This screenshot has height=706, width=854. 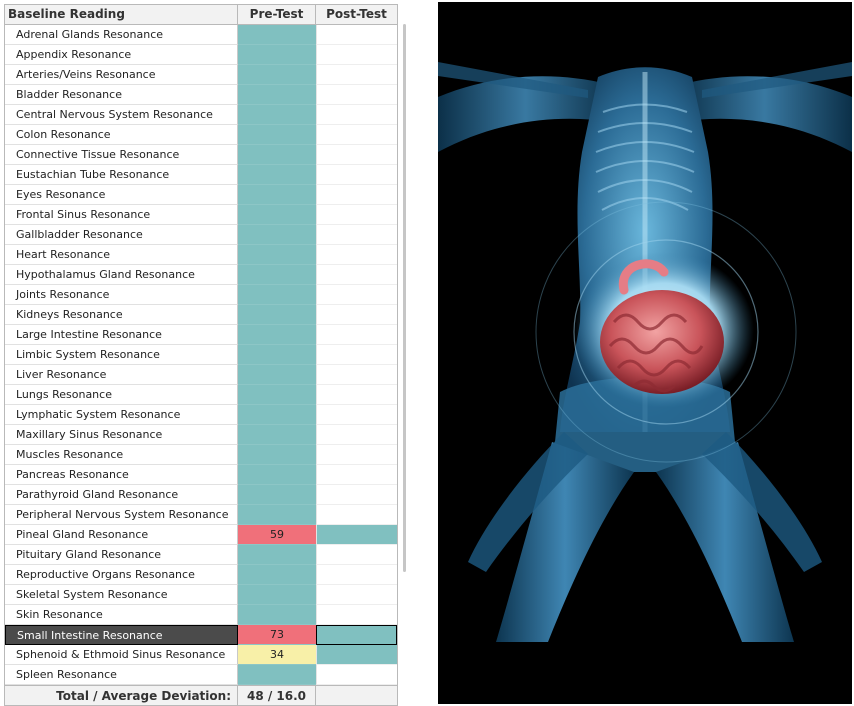 What do you see at coordinates (121, 315) in the screenshot?
I see `row-label: Kidneys Resonance` at bounding box center [121, 315].